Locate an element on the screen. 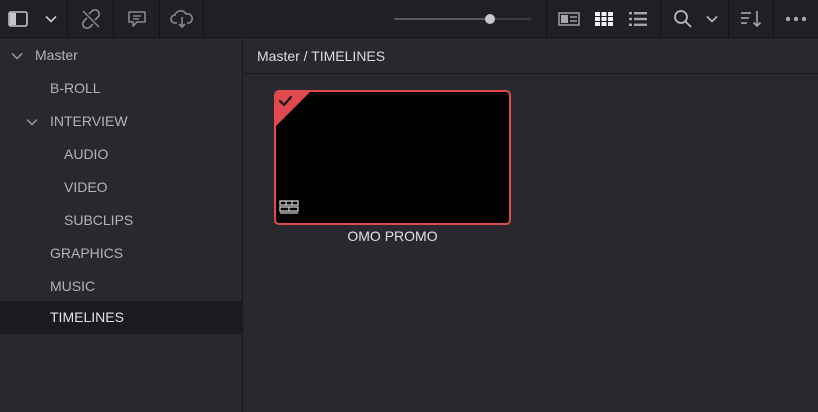 The image size is (818, 412). unlink-icon is located at coordinates (90, 19).